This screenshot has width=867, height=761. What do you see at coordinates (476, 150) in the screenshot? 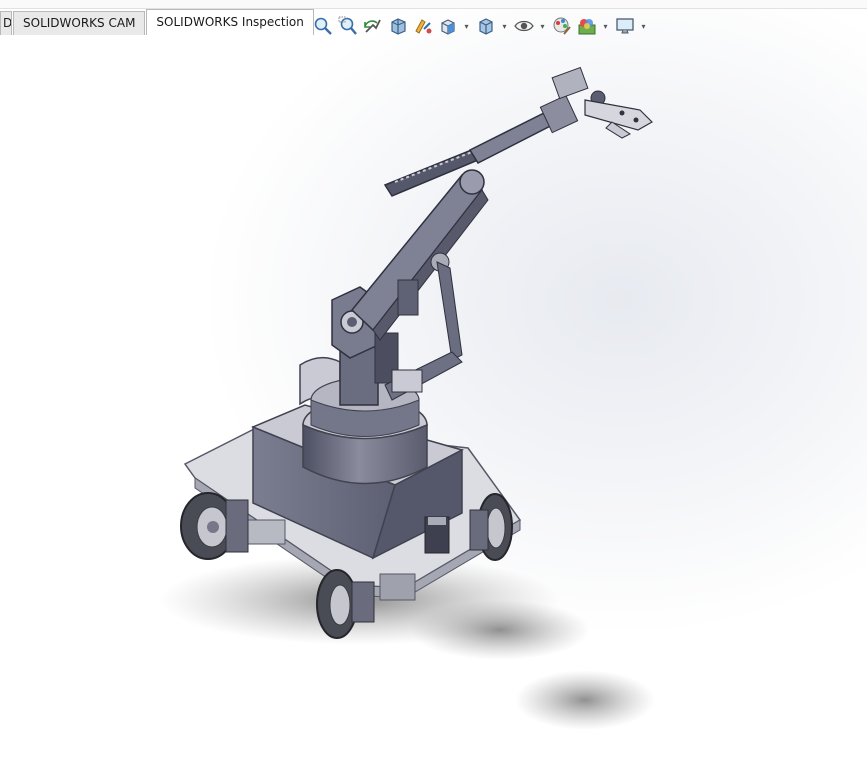
I see `forearm` at bounding box center [476, 150].